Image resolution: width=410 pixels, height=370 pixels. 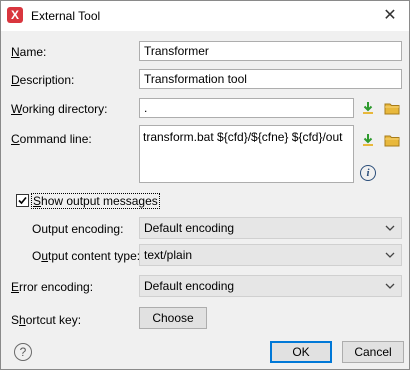 I want to click on browse-file-folder-icon, so click(x=392, y=140).